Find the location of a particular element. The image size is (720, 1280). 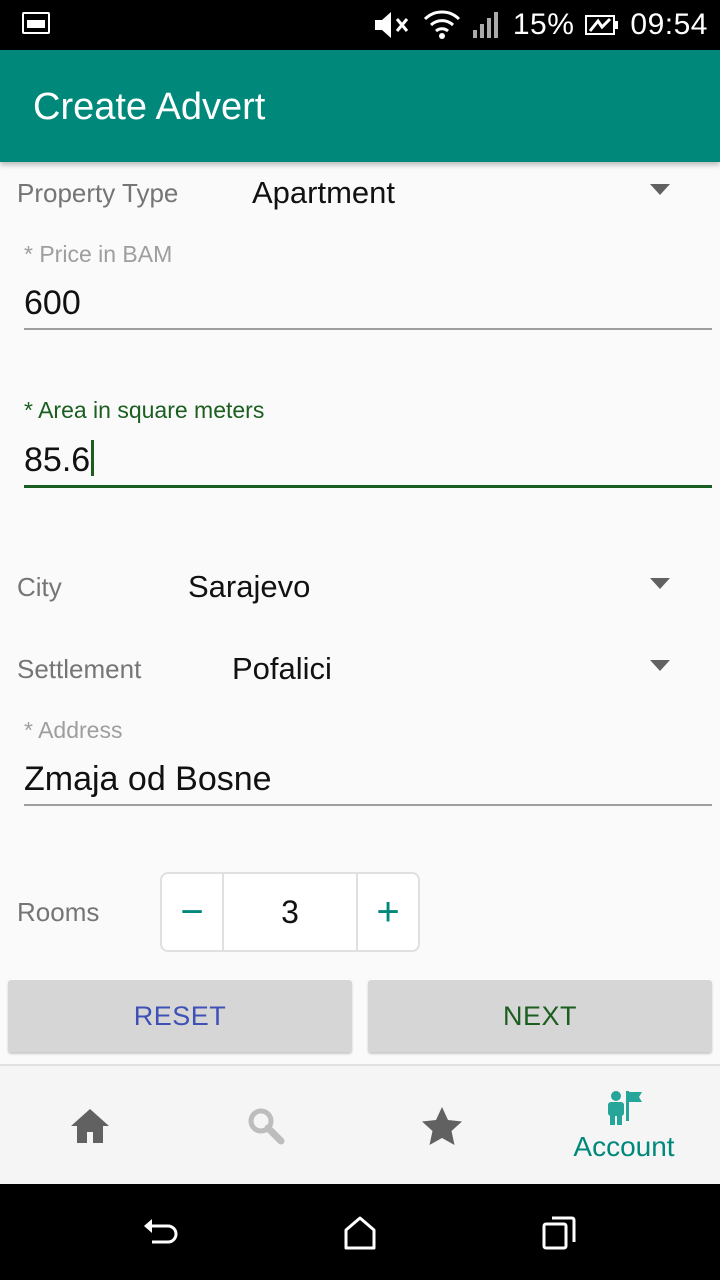

star-icon is located at coordinates (442, 1126).